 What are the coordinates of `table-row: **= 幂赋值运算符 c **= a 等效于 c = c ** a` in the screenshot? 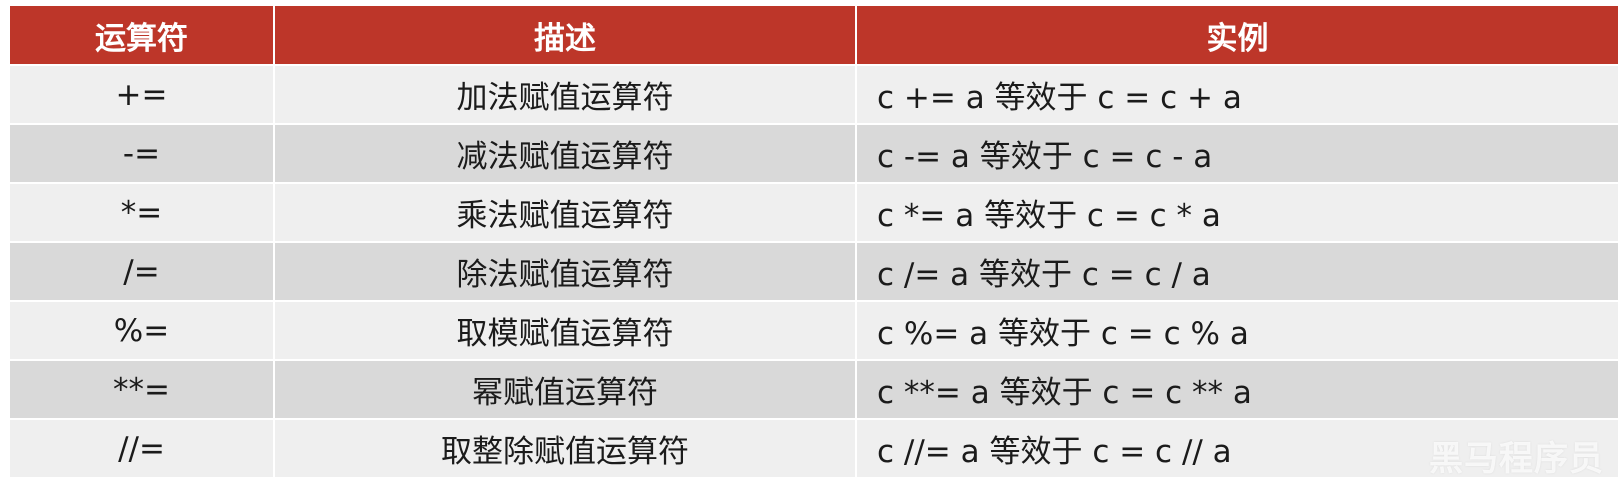 It's located at (814, 390).